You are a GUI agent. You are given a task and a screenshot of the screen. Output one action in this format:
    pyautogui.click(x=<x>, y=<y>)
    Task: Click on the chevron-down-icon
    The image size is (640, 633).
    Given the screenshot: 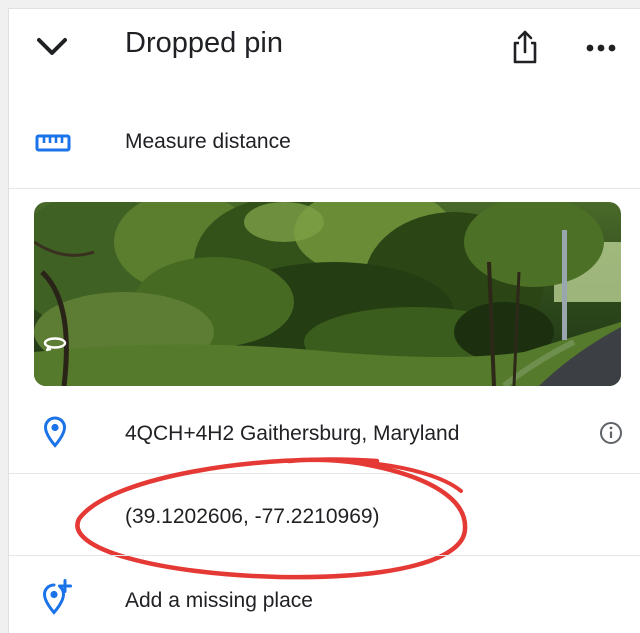 What is the action you would take?
    pyautogui.click(x=52, y=46)
    